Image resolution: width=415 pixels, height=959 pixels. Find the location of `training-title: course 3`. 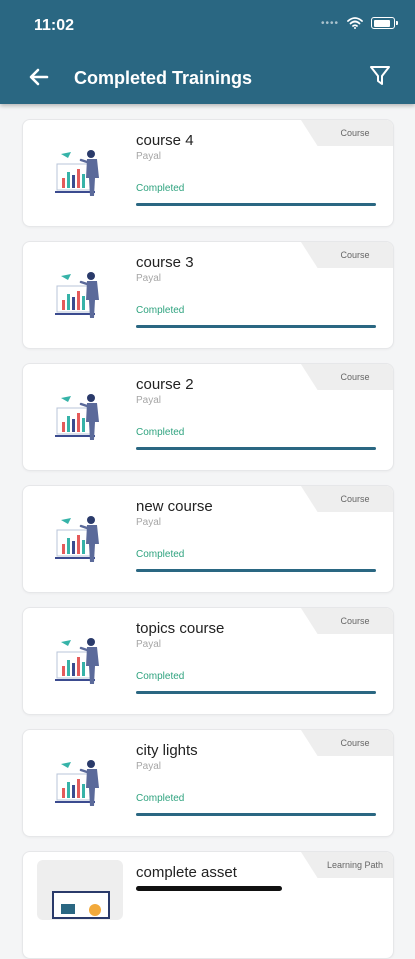

training-title: course 3 is located at coordinates (165, 262).